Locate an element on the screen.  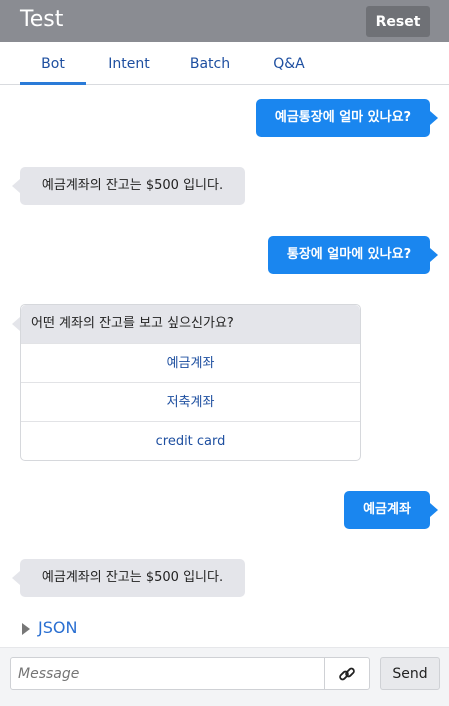
tab-qa: Q&A is located at coordinates (289, 63).